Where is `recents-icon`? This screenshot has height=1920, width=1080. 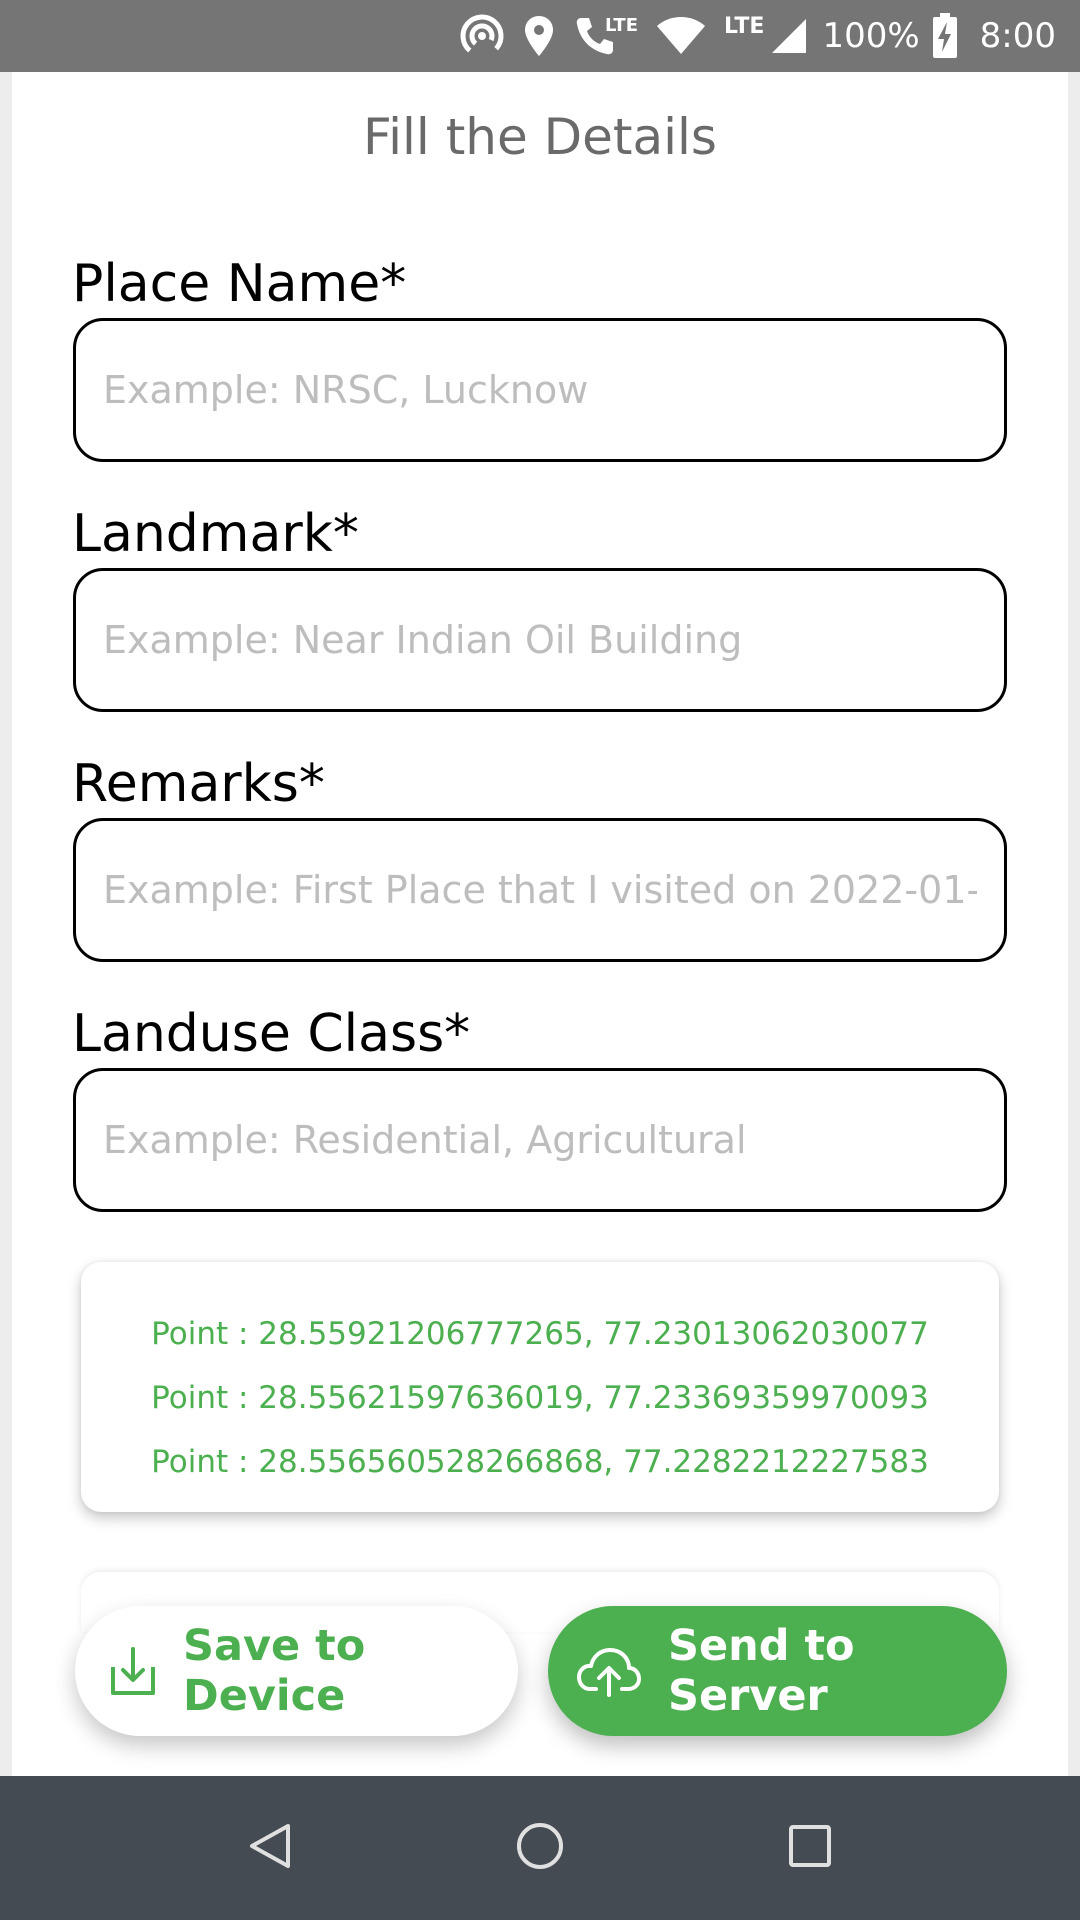 recents-icon is located at coordinates (810, 1848).